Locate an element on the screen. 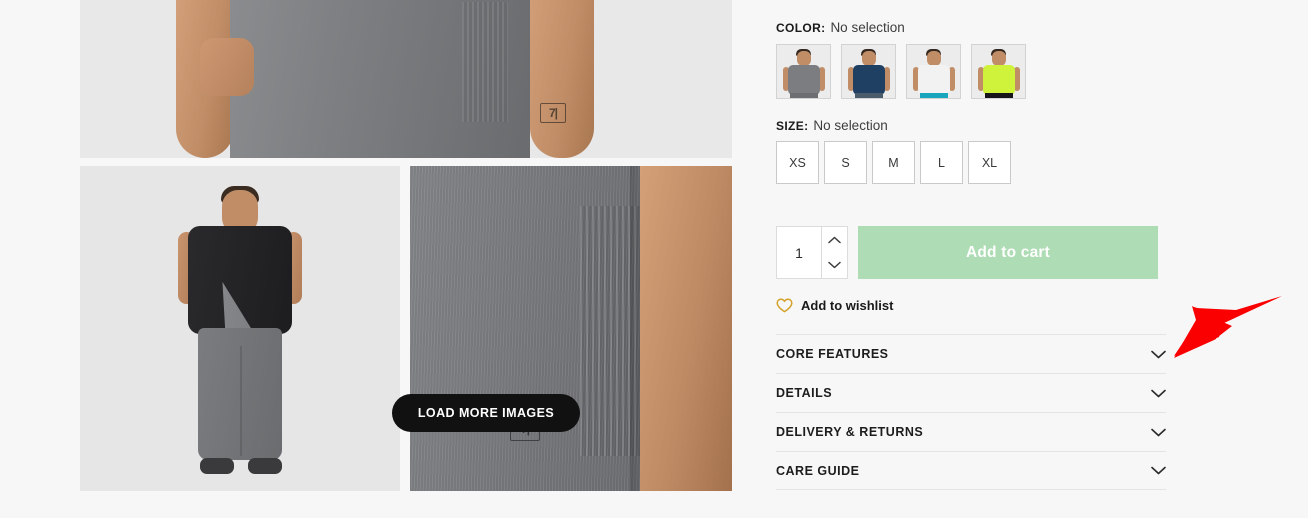 The height and width of the screenshot is (518, 1308). size-button-s: S is located at coordinates (845, 162).